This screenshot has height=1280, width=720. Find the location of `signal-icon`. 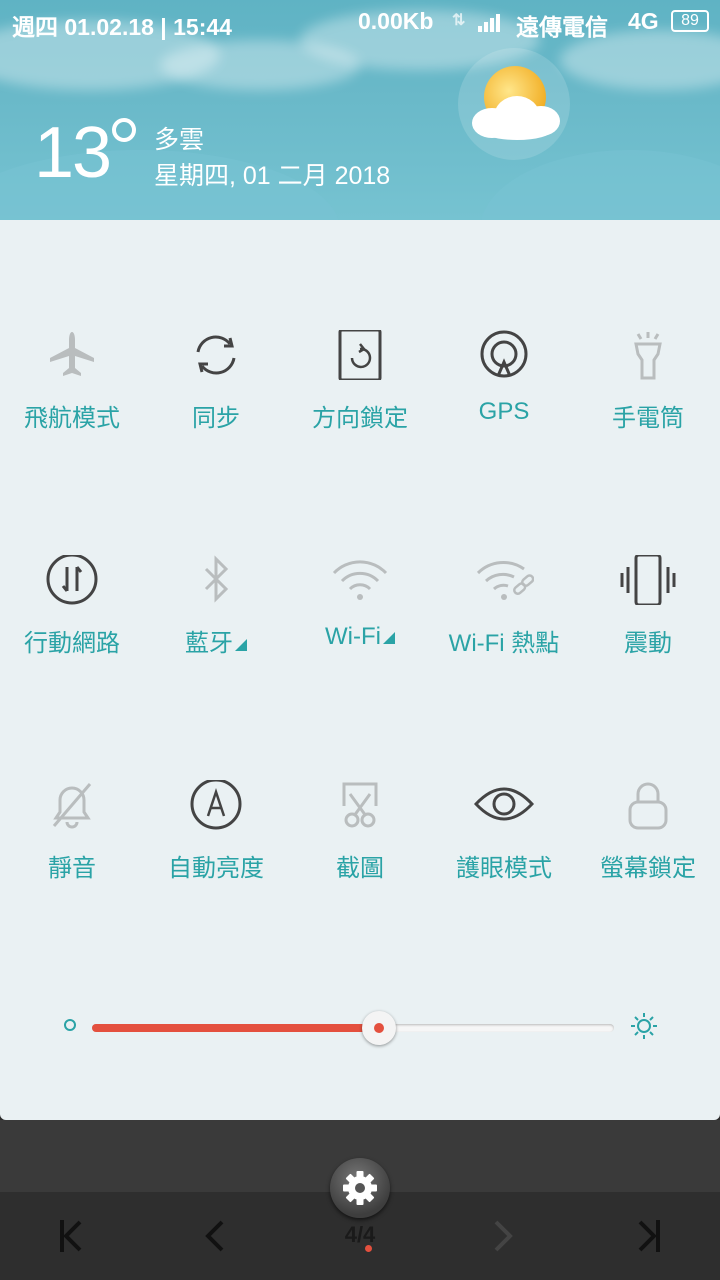

signal-icon is located at coordinates (492, 22).